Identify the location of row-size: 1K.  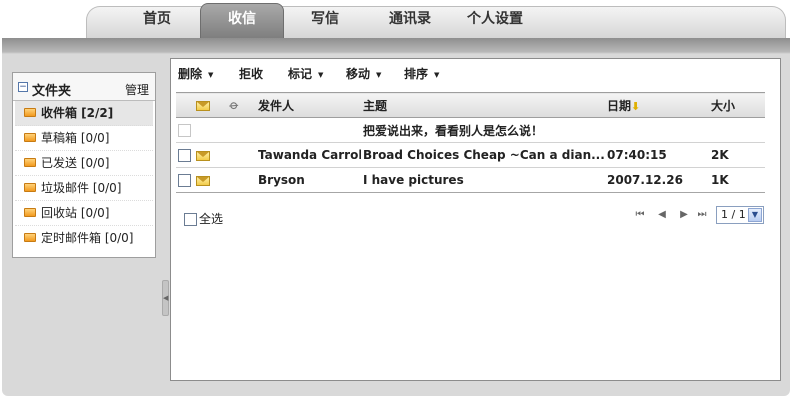
(737, 180).